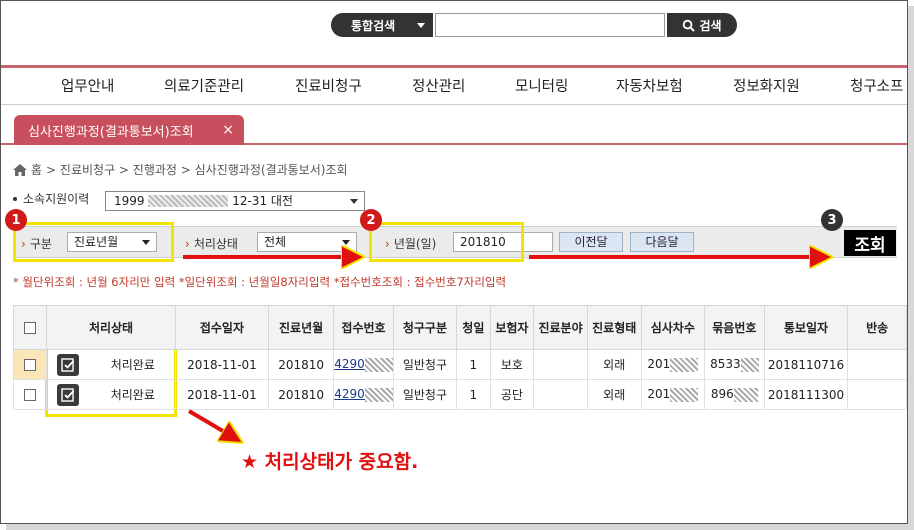 This screenshot has height=530, width=914. Describe the element at coordinates (211, 244) in the screenshot. I see `status-filter-label: › 처리상태` at that location.